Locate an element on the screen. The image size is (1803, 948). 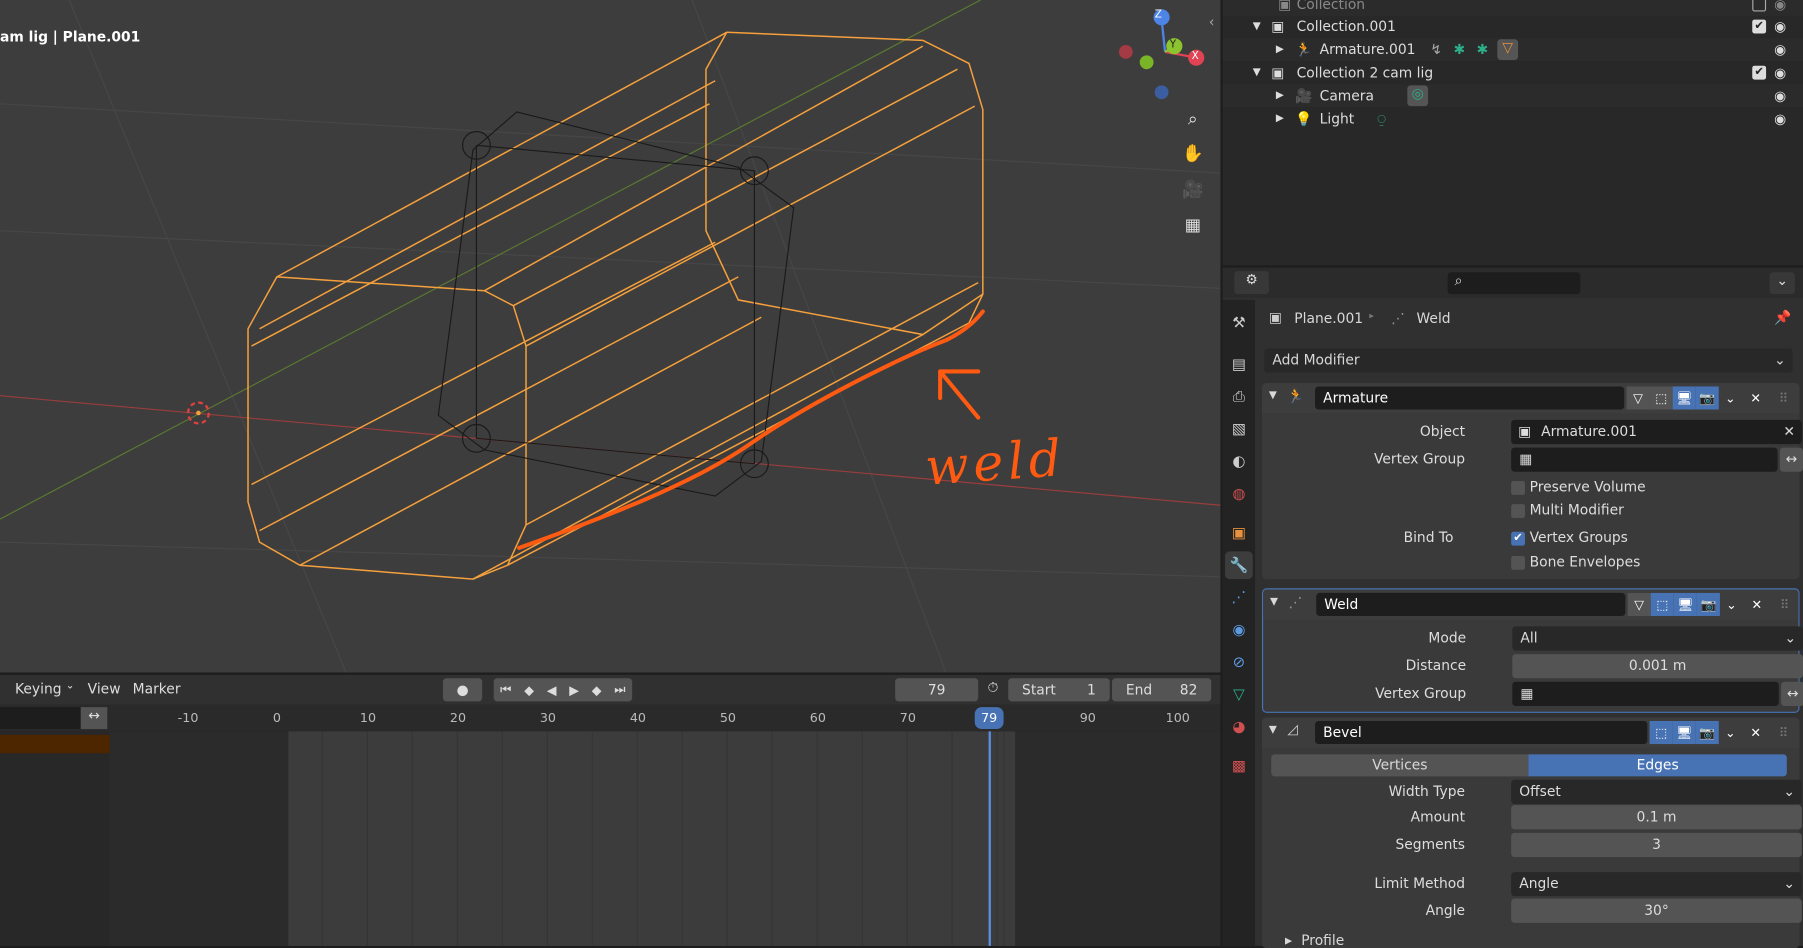
channel-search-field is located at coordinates (40, 718).